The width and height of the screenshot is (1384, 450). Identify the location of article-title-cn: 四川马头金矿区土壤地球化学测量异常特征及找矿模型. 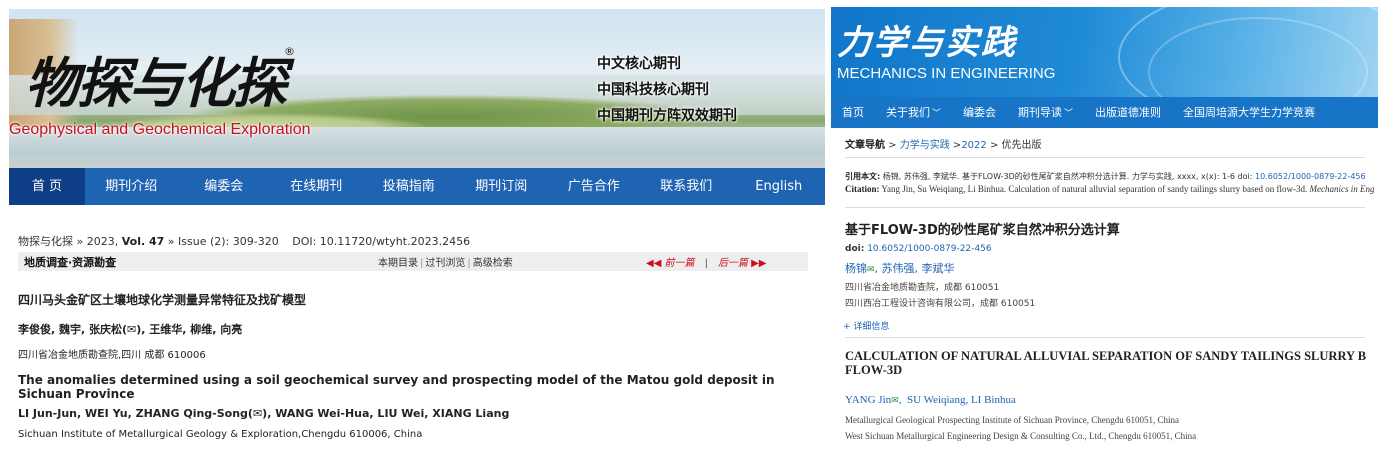
(162, 300).